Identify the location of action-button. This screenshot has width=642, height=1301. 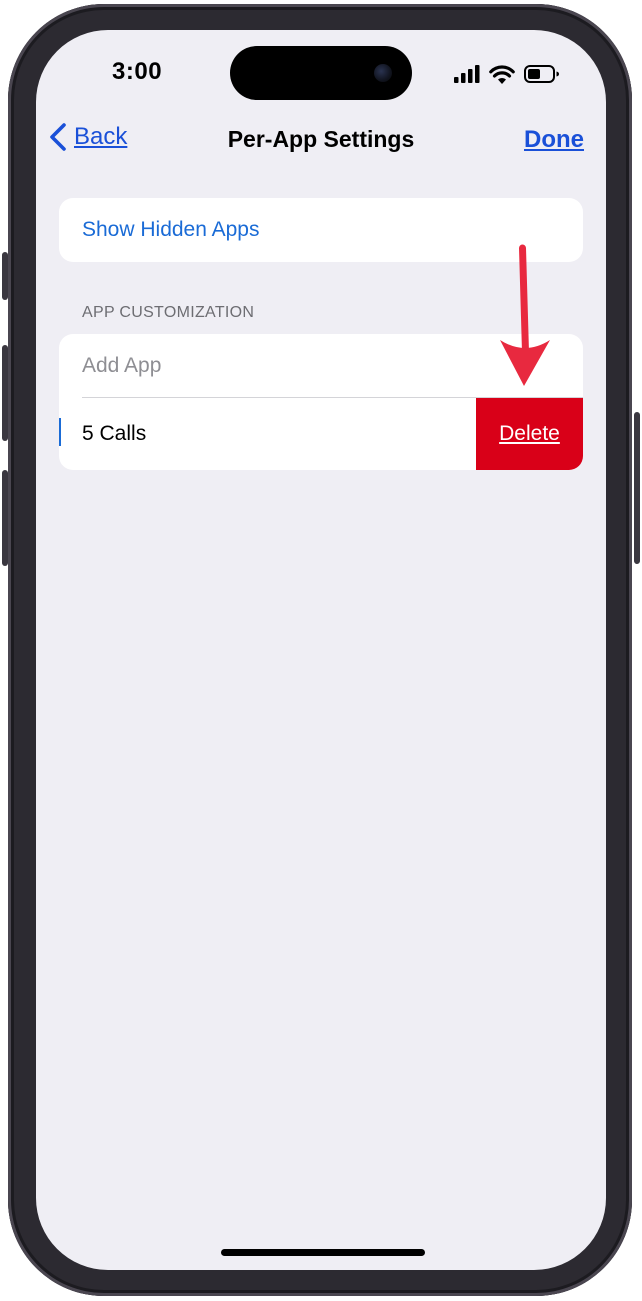
(5, 276).